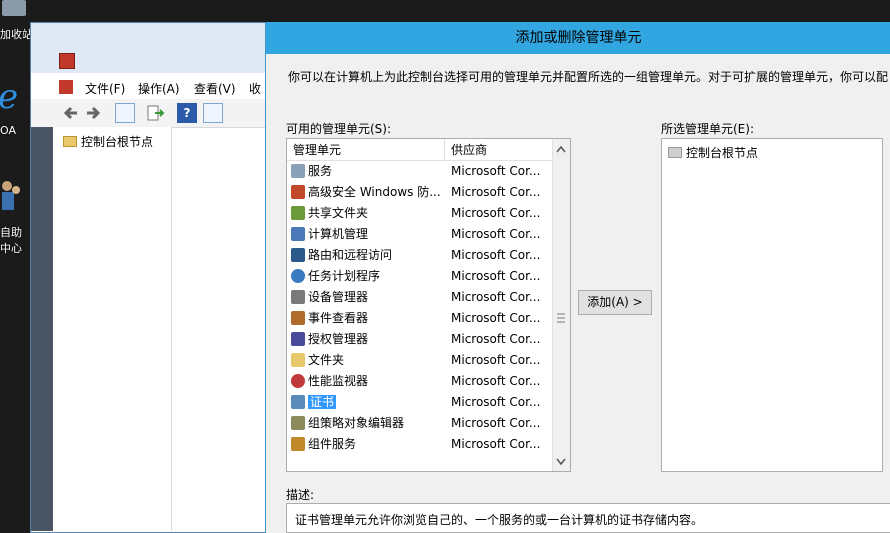 The image size is (890, 533). I want to click on scroll-up-icon, so click(561, 149).